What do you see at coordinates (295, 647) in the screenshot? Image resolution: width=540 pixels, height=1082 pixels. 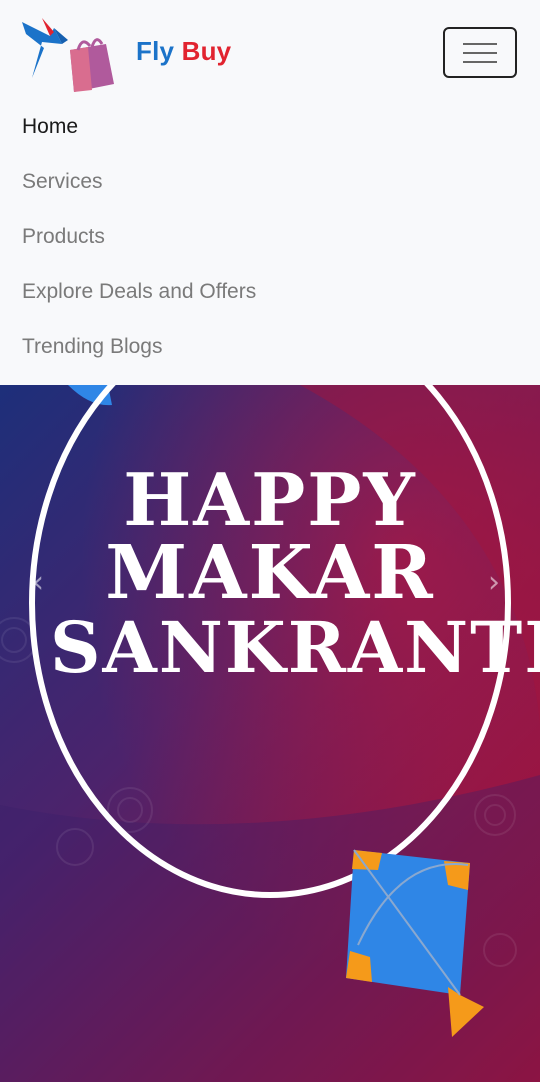 I see `greeting-line-3: SANKRANTI` at bounding box center [295, 647].